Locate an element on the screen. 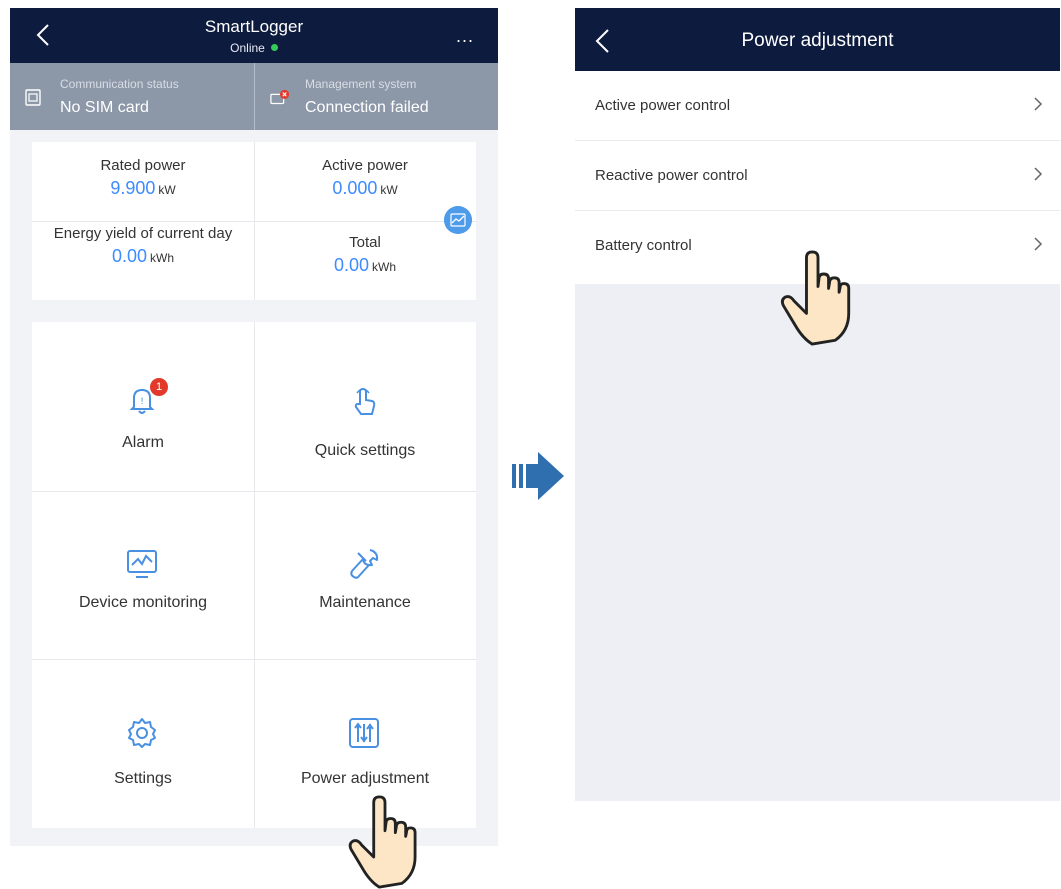 The width and height of the screenshot is (1061, 889). rated-power: Rated power 9.900 kW is located at coordinates (143, 177).